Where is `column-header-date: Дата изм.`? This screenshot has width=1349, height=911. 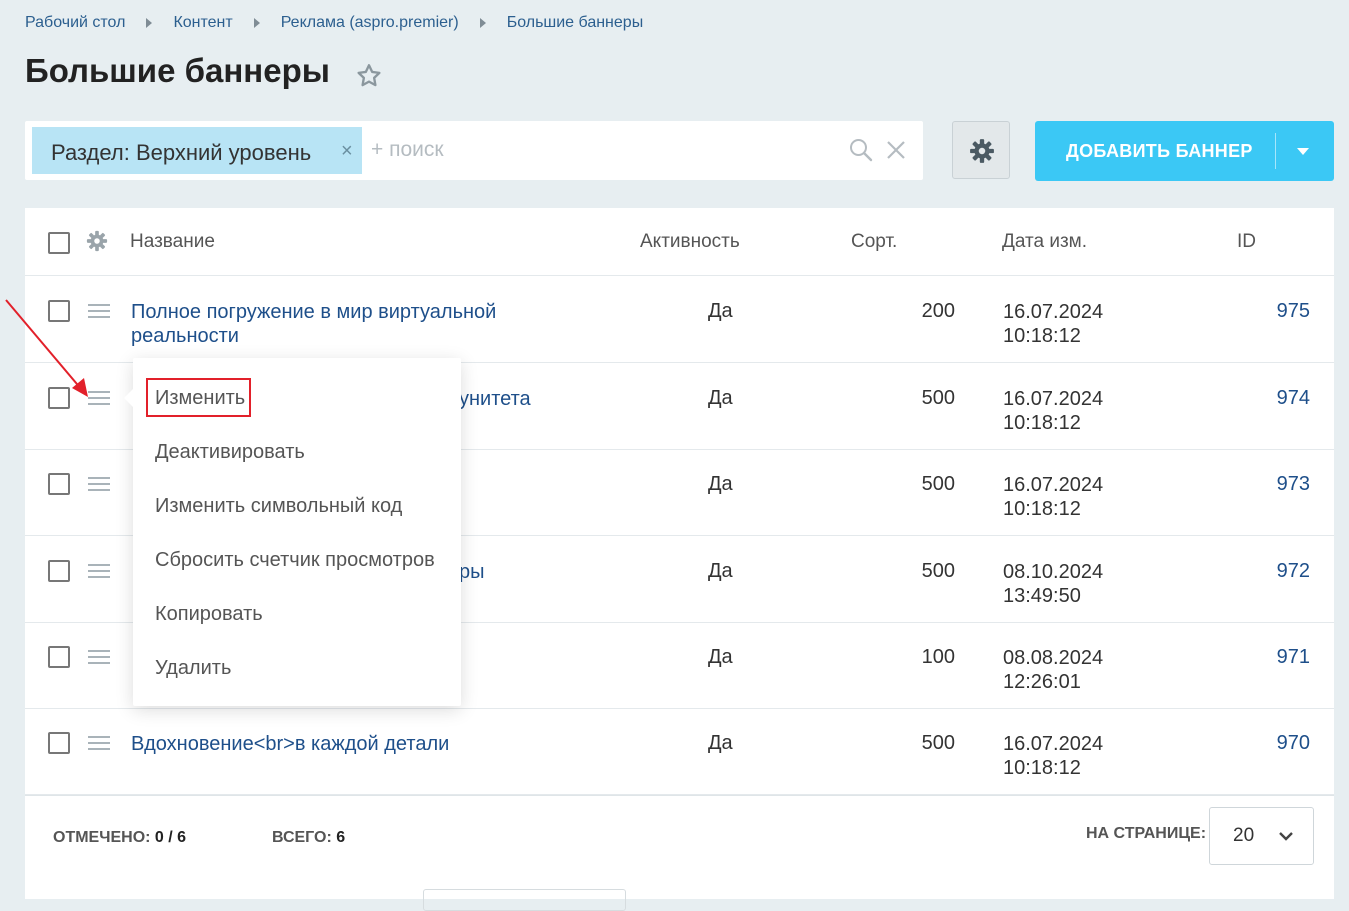
column-header-date: Дата изм. is located at coordinates (1044, 242).